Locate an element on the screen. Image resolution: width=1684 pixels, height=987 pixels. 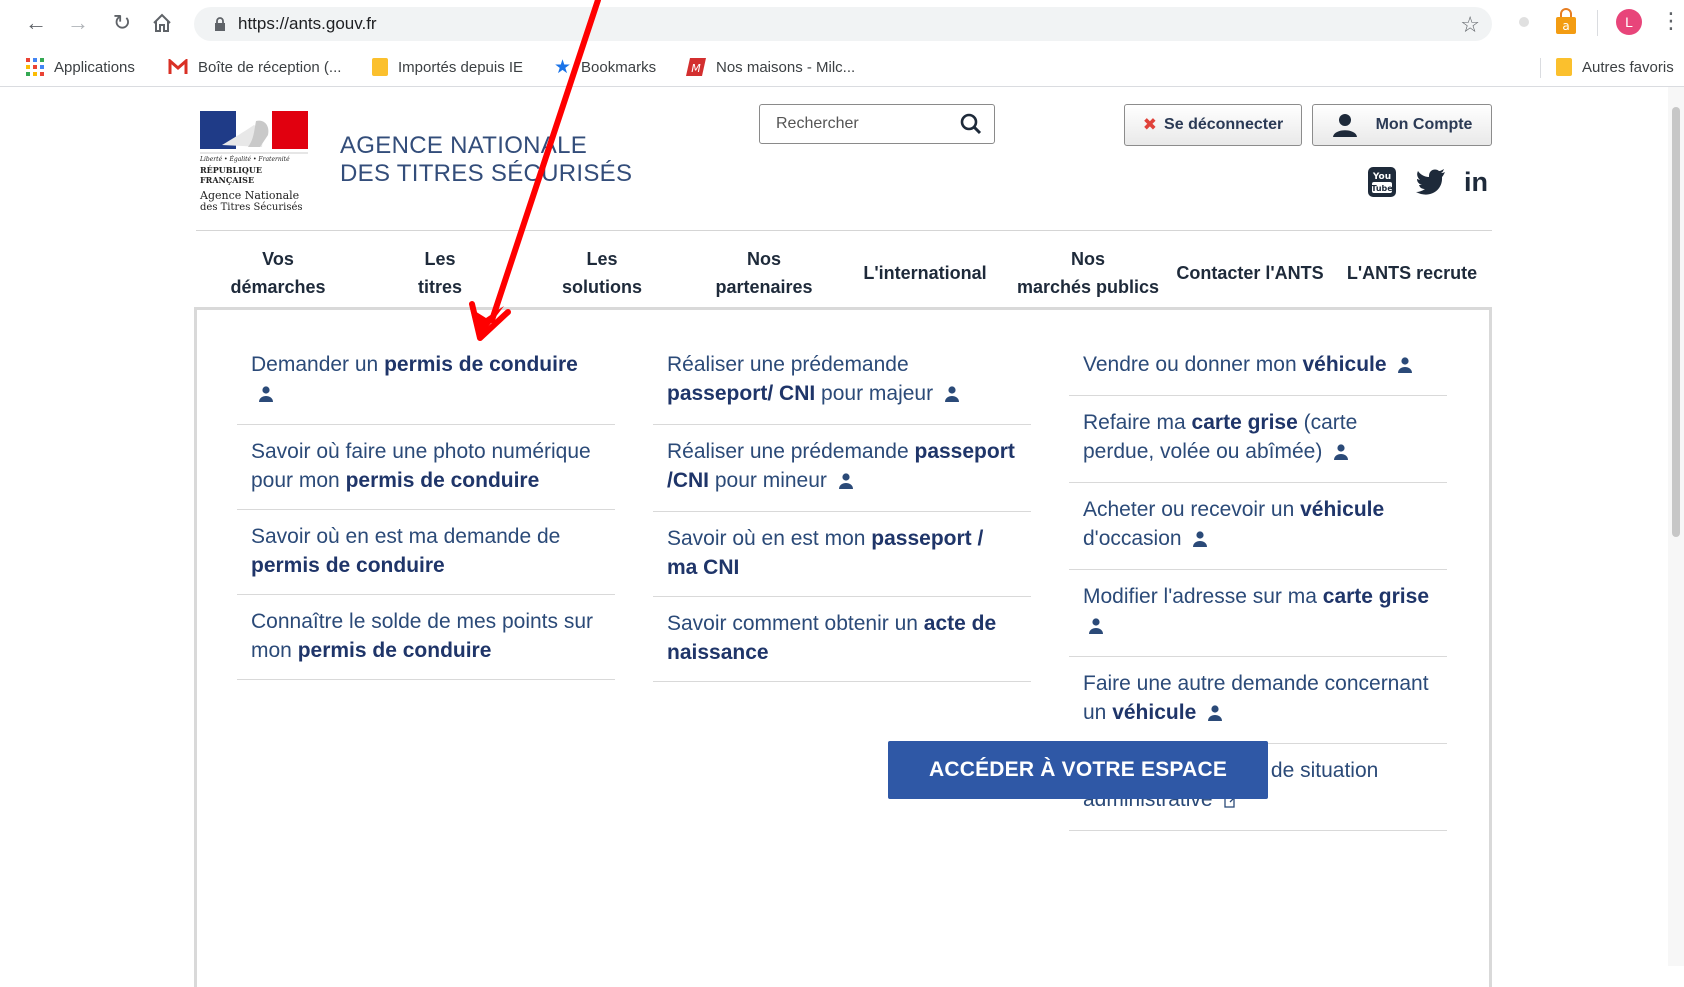
nav-les-titres: Les titres is located at coordinates (440, 273).